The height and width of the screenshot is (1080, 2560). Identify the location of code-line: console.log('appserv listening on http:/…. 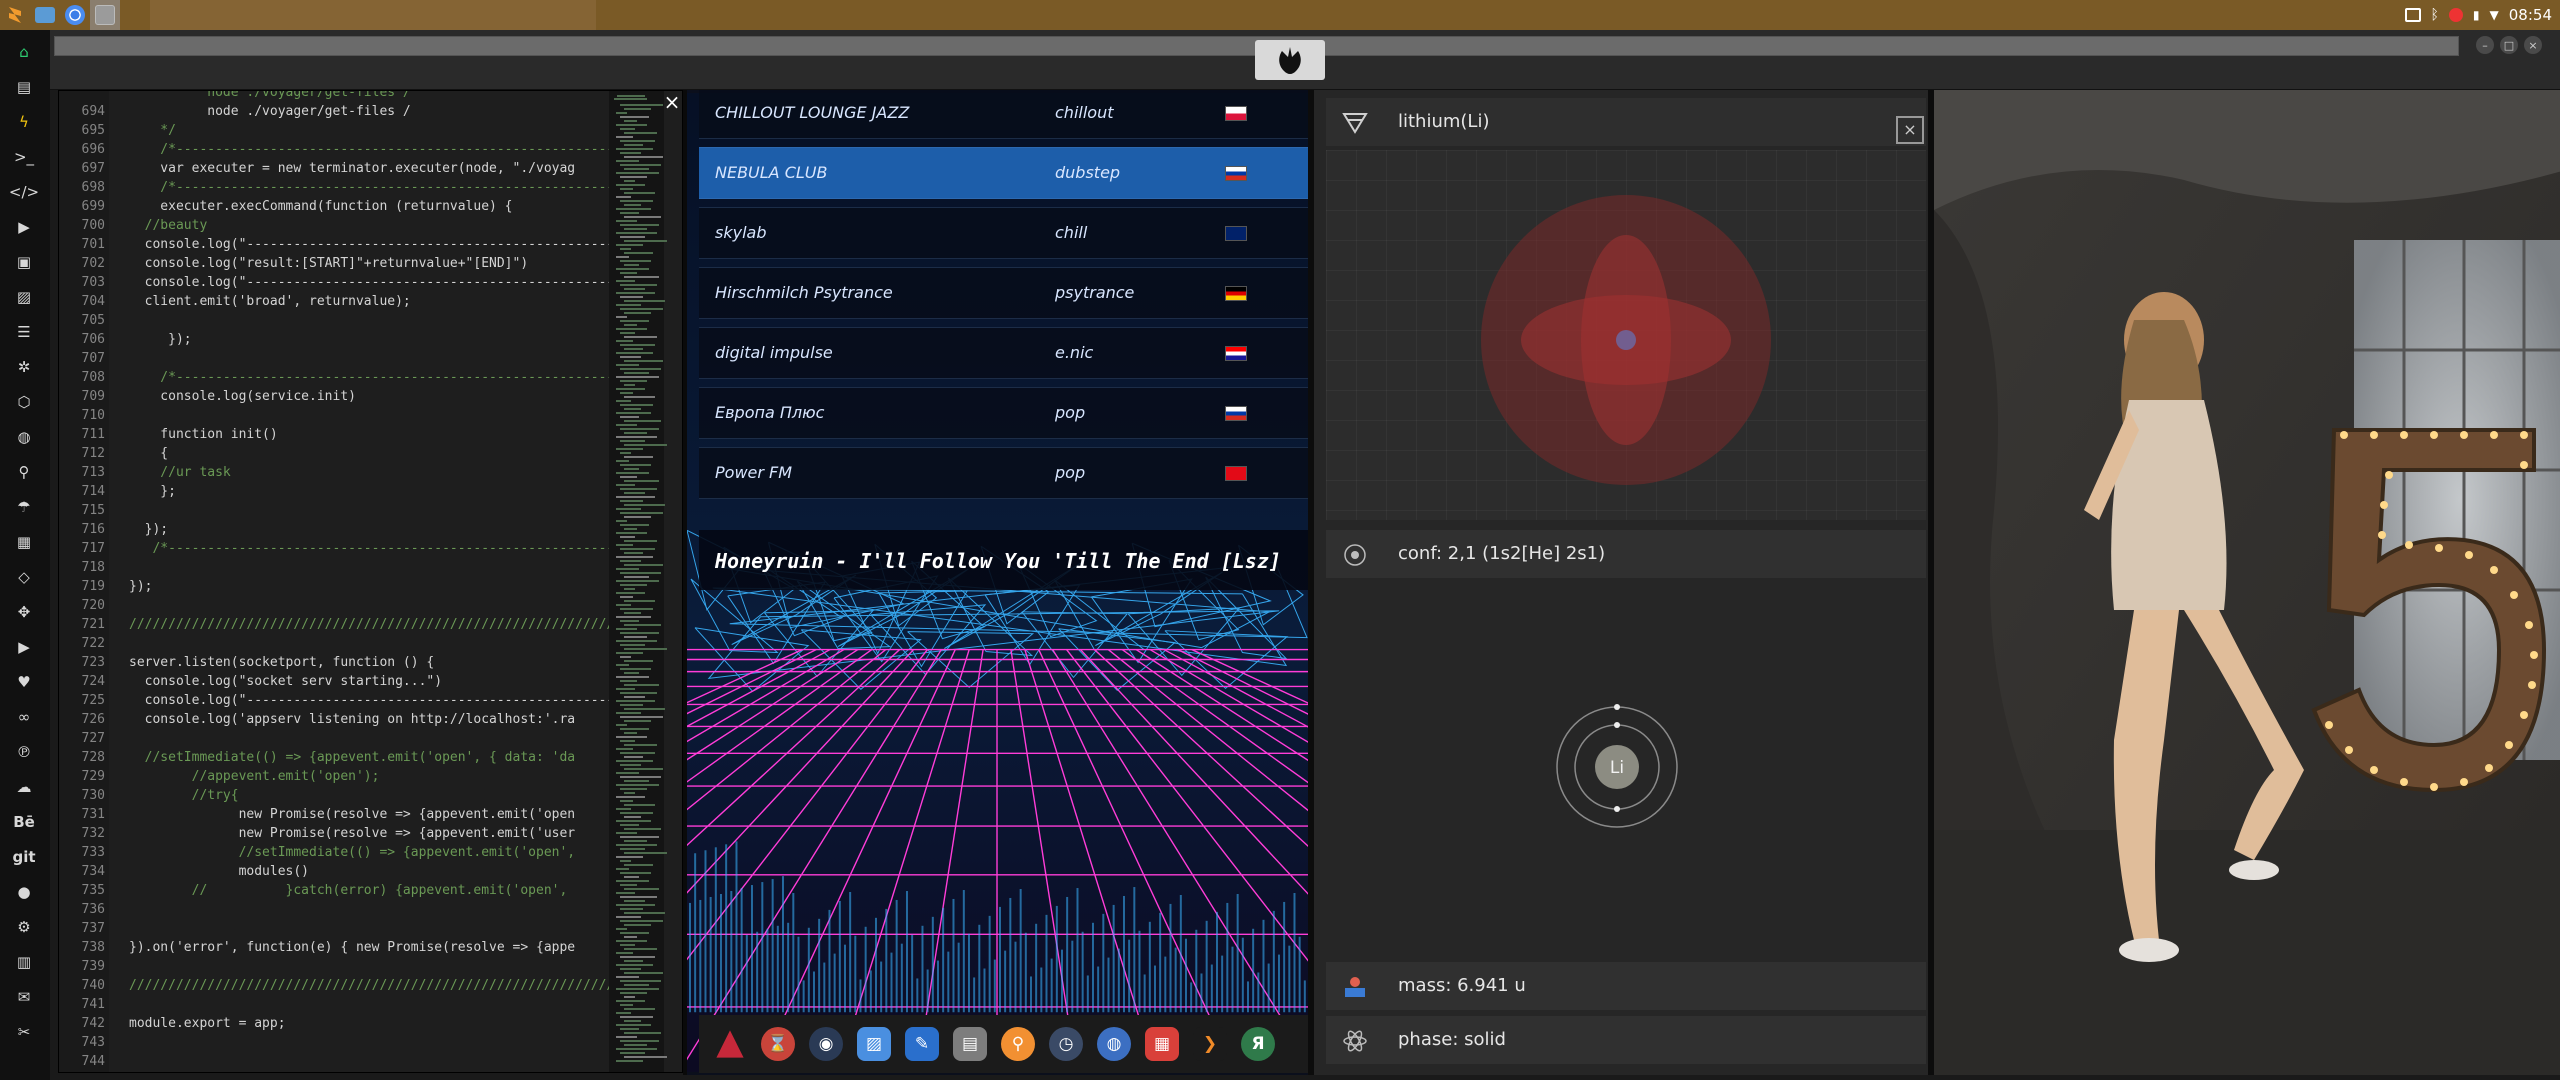
(352, 719).